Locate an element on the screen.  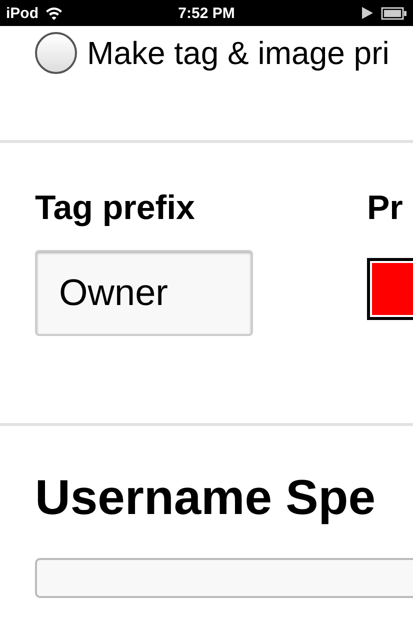
radio-button is located at coordinates (56, 53).